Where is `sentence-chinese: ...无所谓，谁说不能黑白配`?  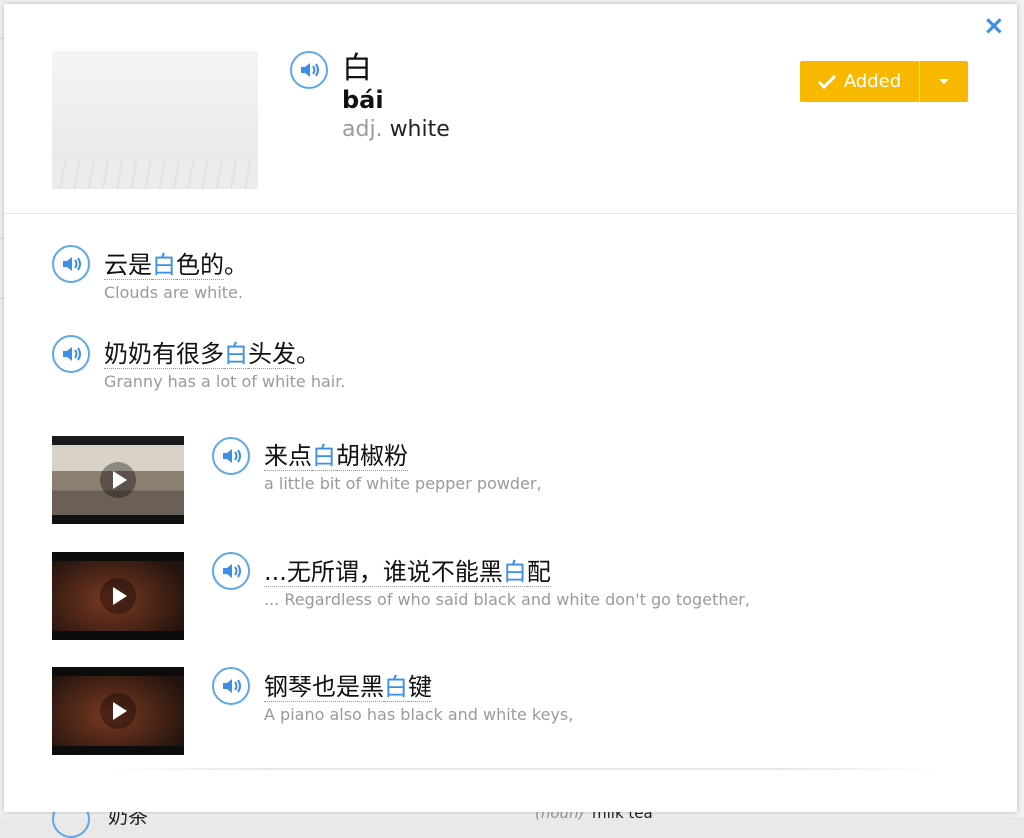
sentence-chinese: ...无所谓，谁说不能黑白配 is located at coordinates (507, 572).